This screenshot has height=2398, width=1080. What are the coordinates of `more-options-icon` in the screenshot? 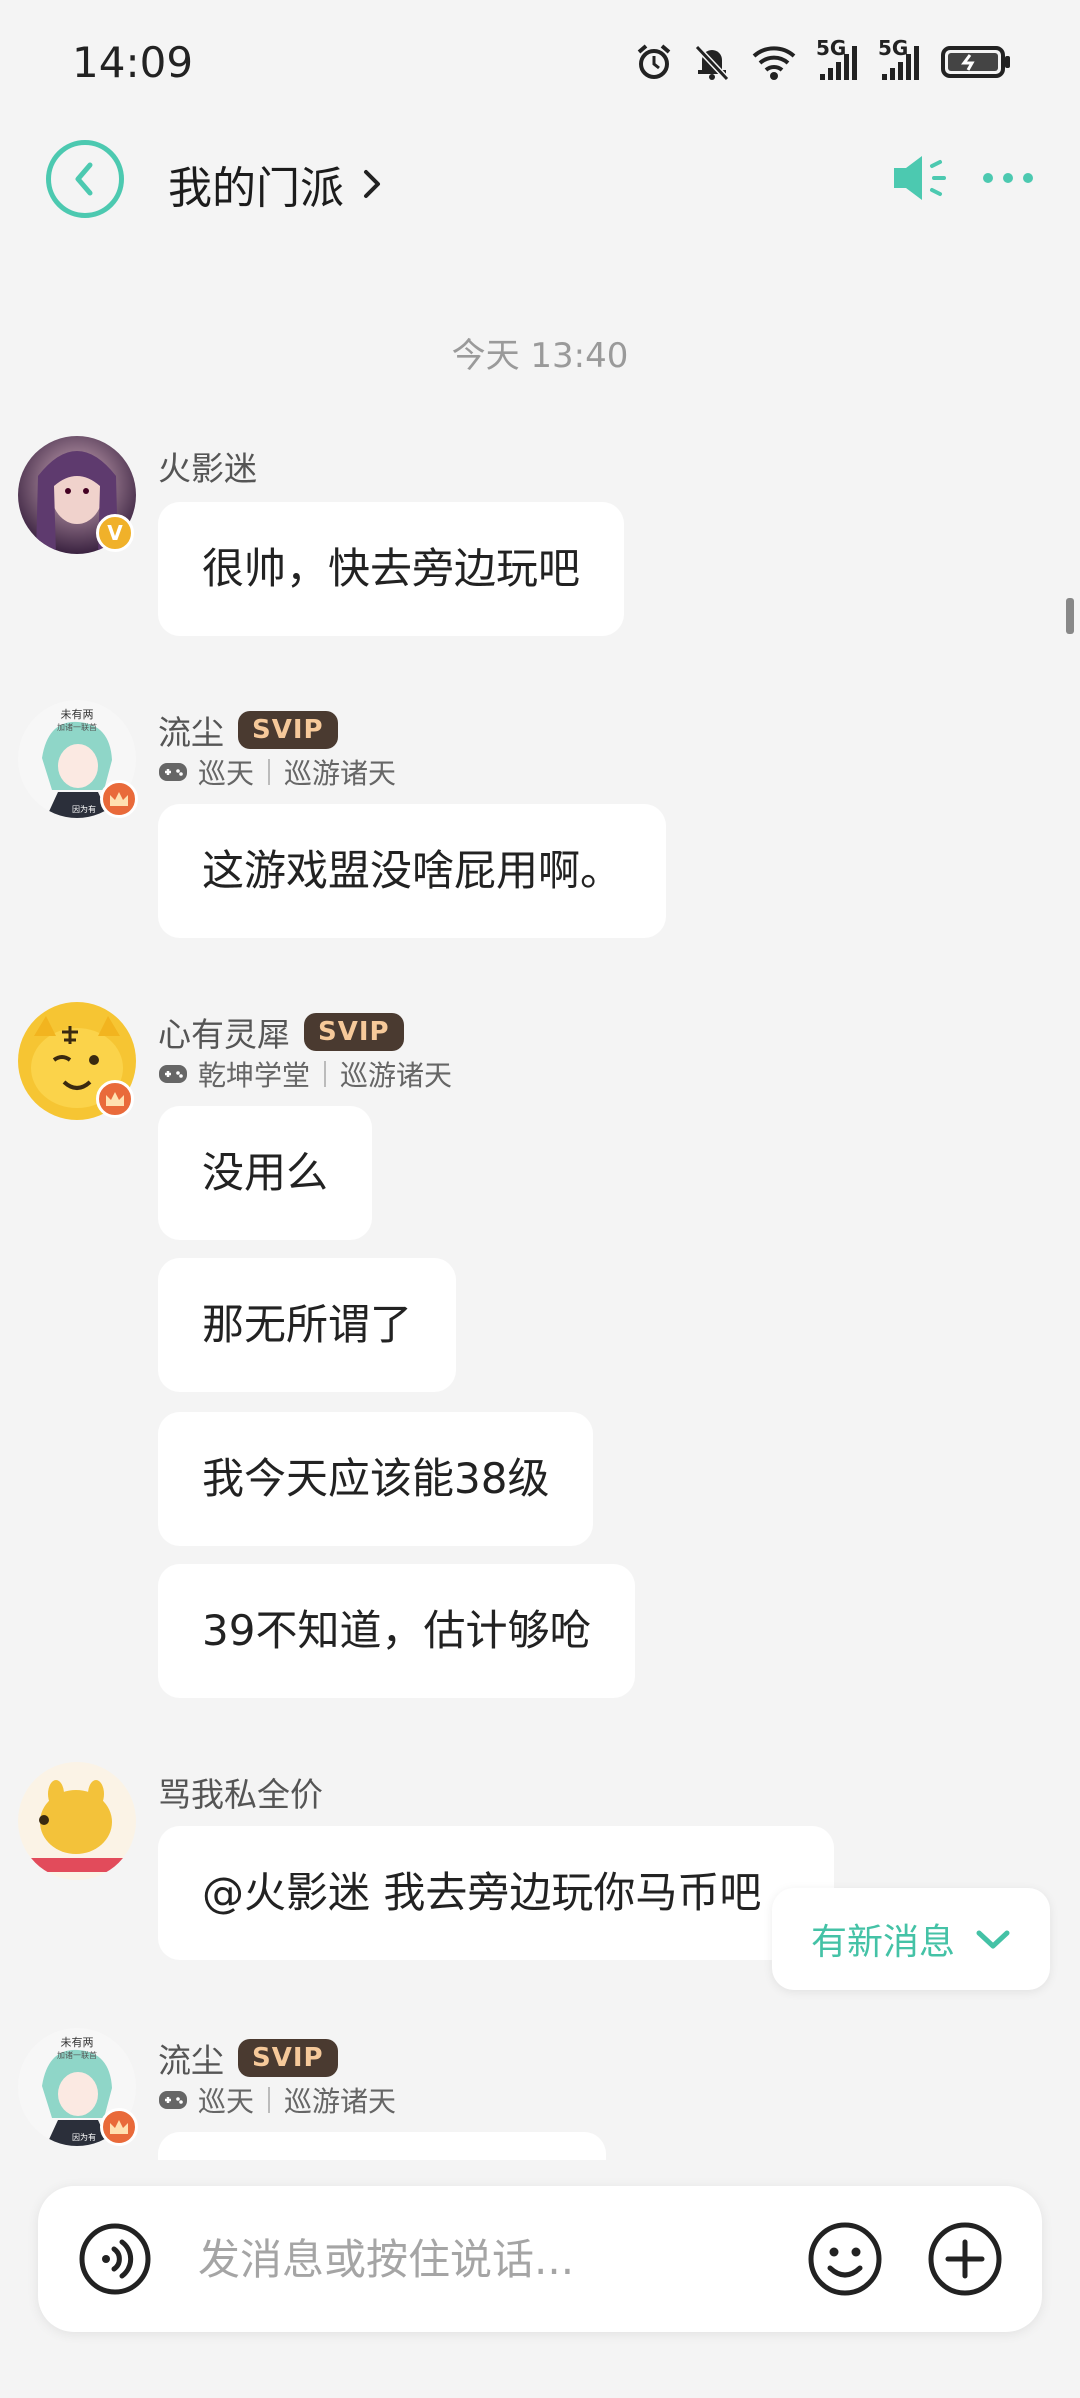 It's located at (1008, 178).